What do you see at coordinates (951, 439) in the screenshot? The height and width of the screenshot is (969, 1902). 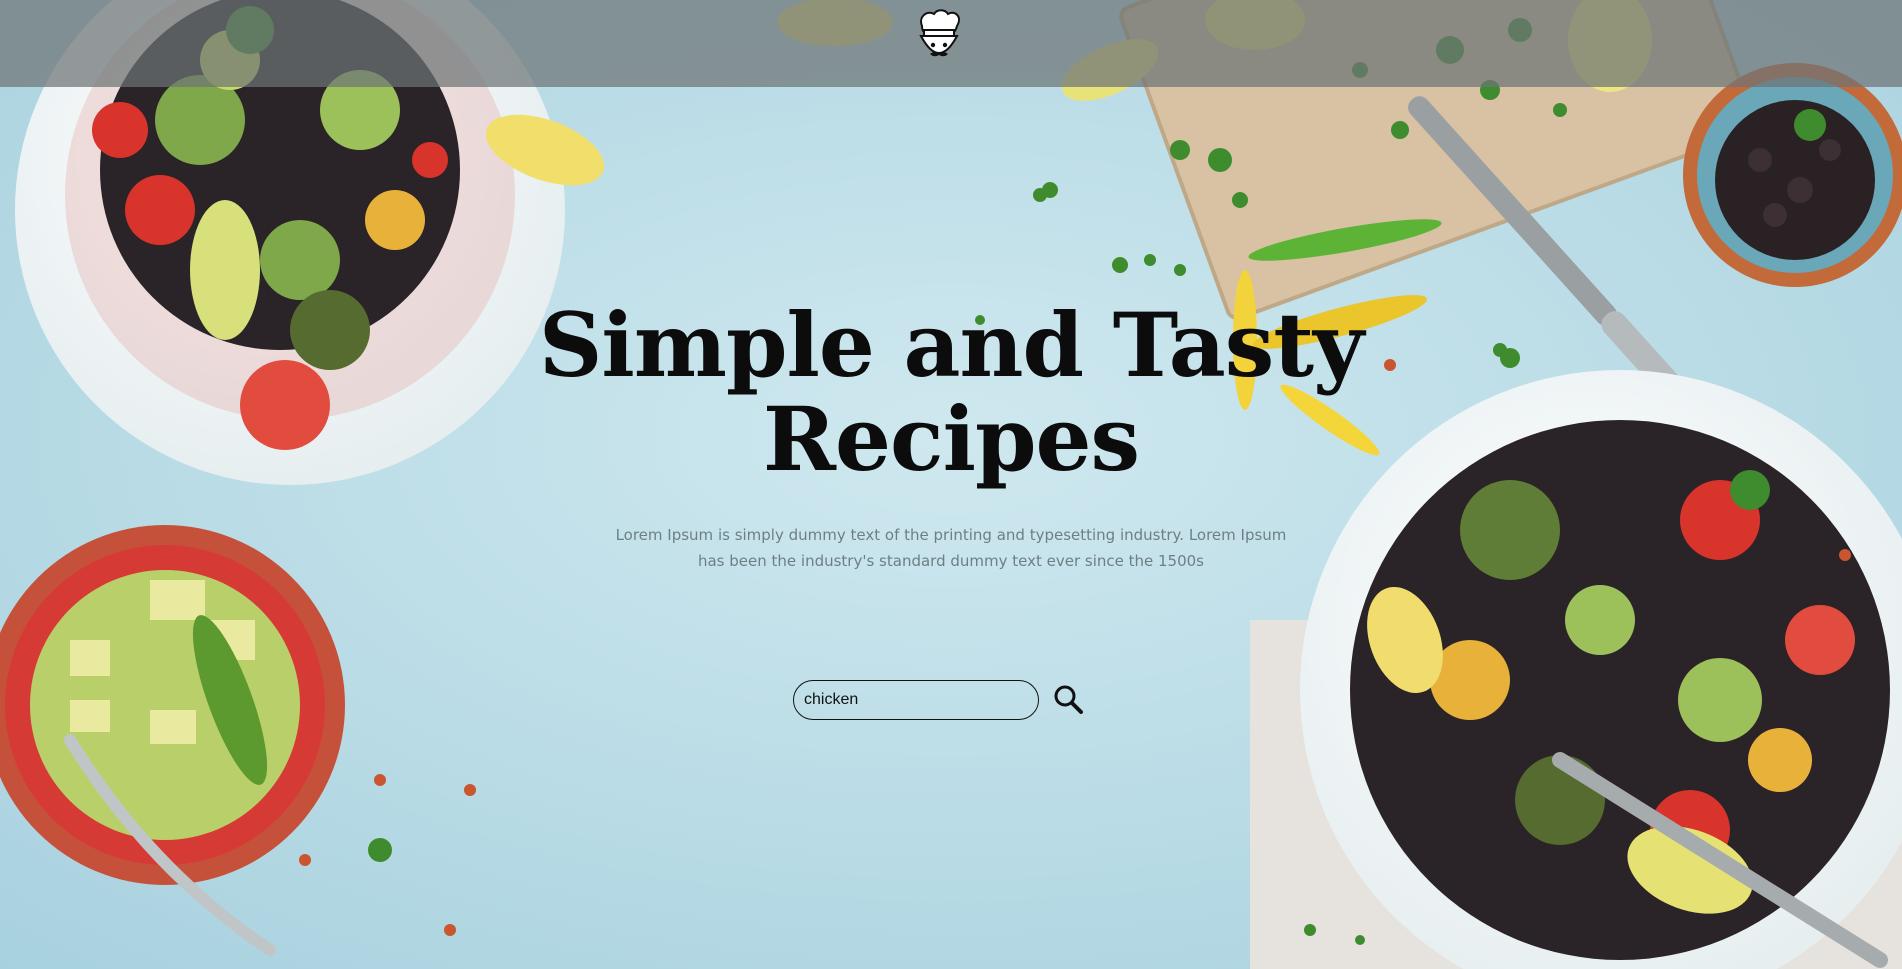 I see `hero-title-line2: Recipes` at bounding box center [951, 439].